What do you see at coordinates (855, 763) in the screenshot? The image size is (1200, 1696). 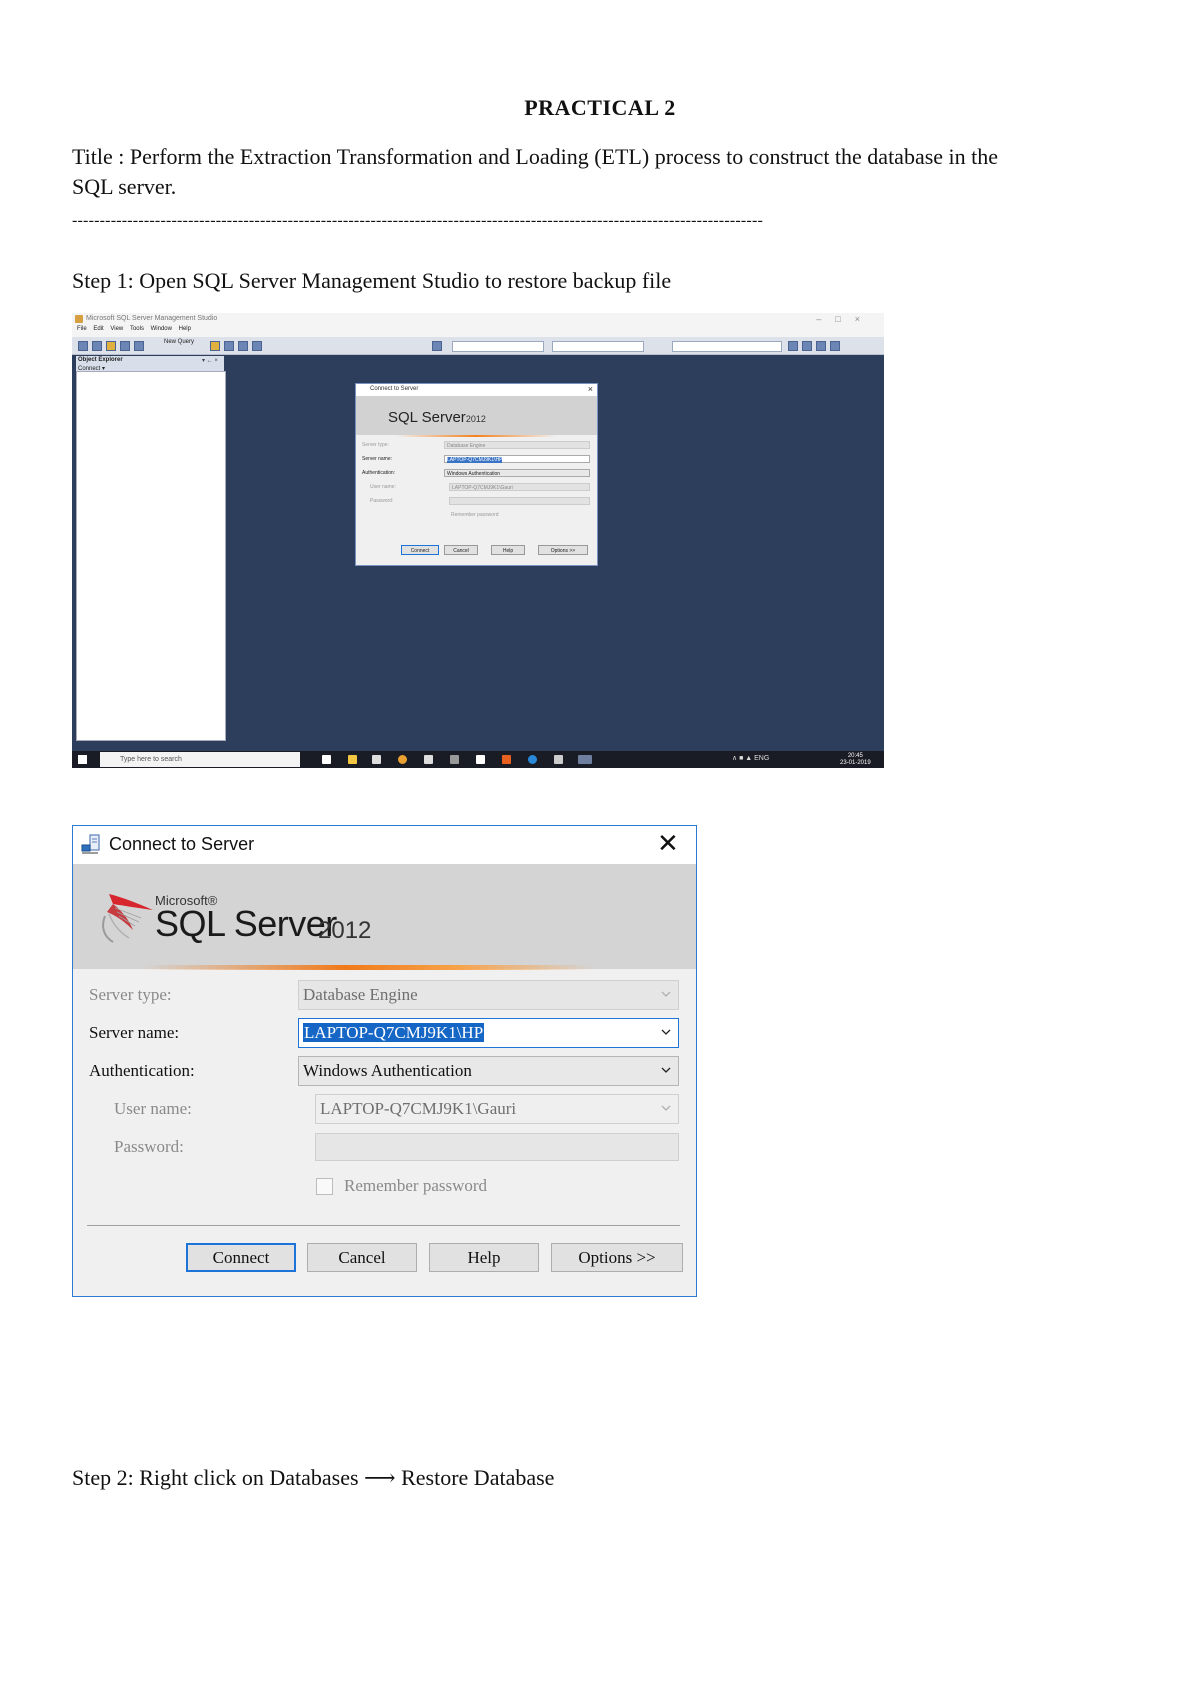 I see `clock-date: 23-01-2019` at bounding box center [855, 763].